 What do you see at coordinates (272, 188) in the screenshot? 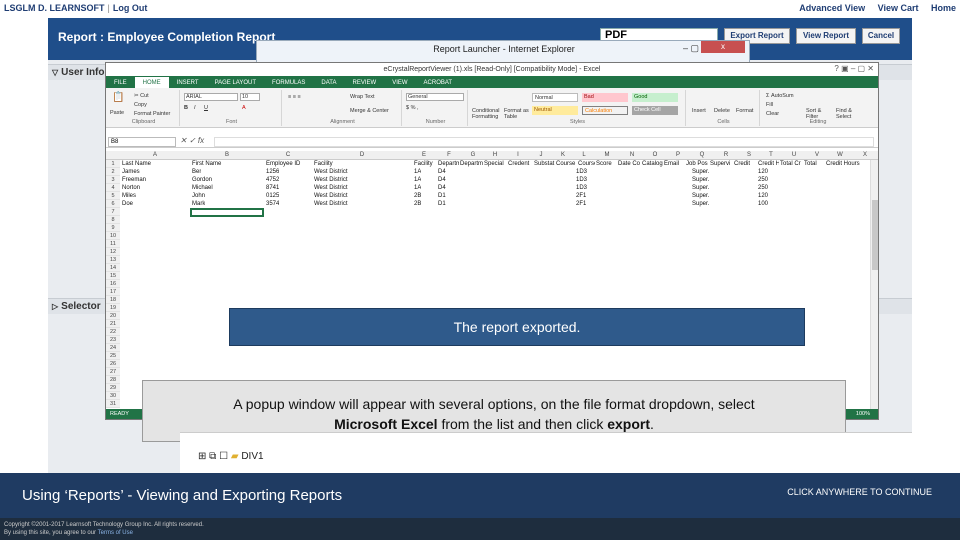
I see `data-cell: 8741` at bounding box center [272, 188].